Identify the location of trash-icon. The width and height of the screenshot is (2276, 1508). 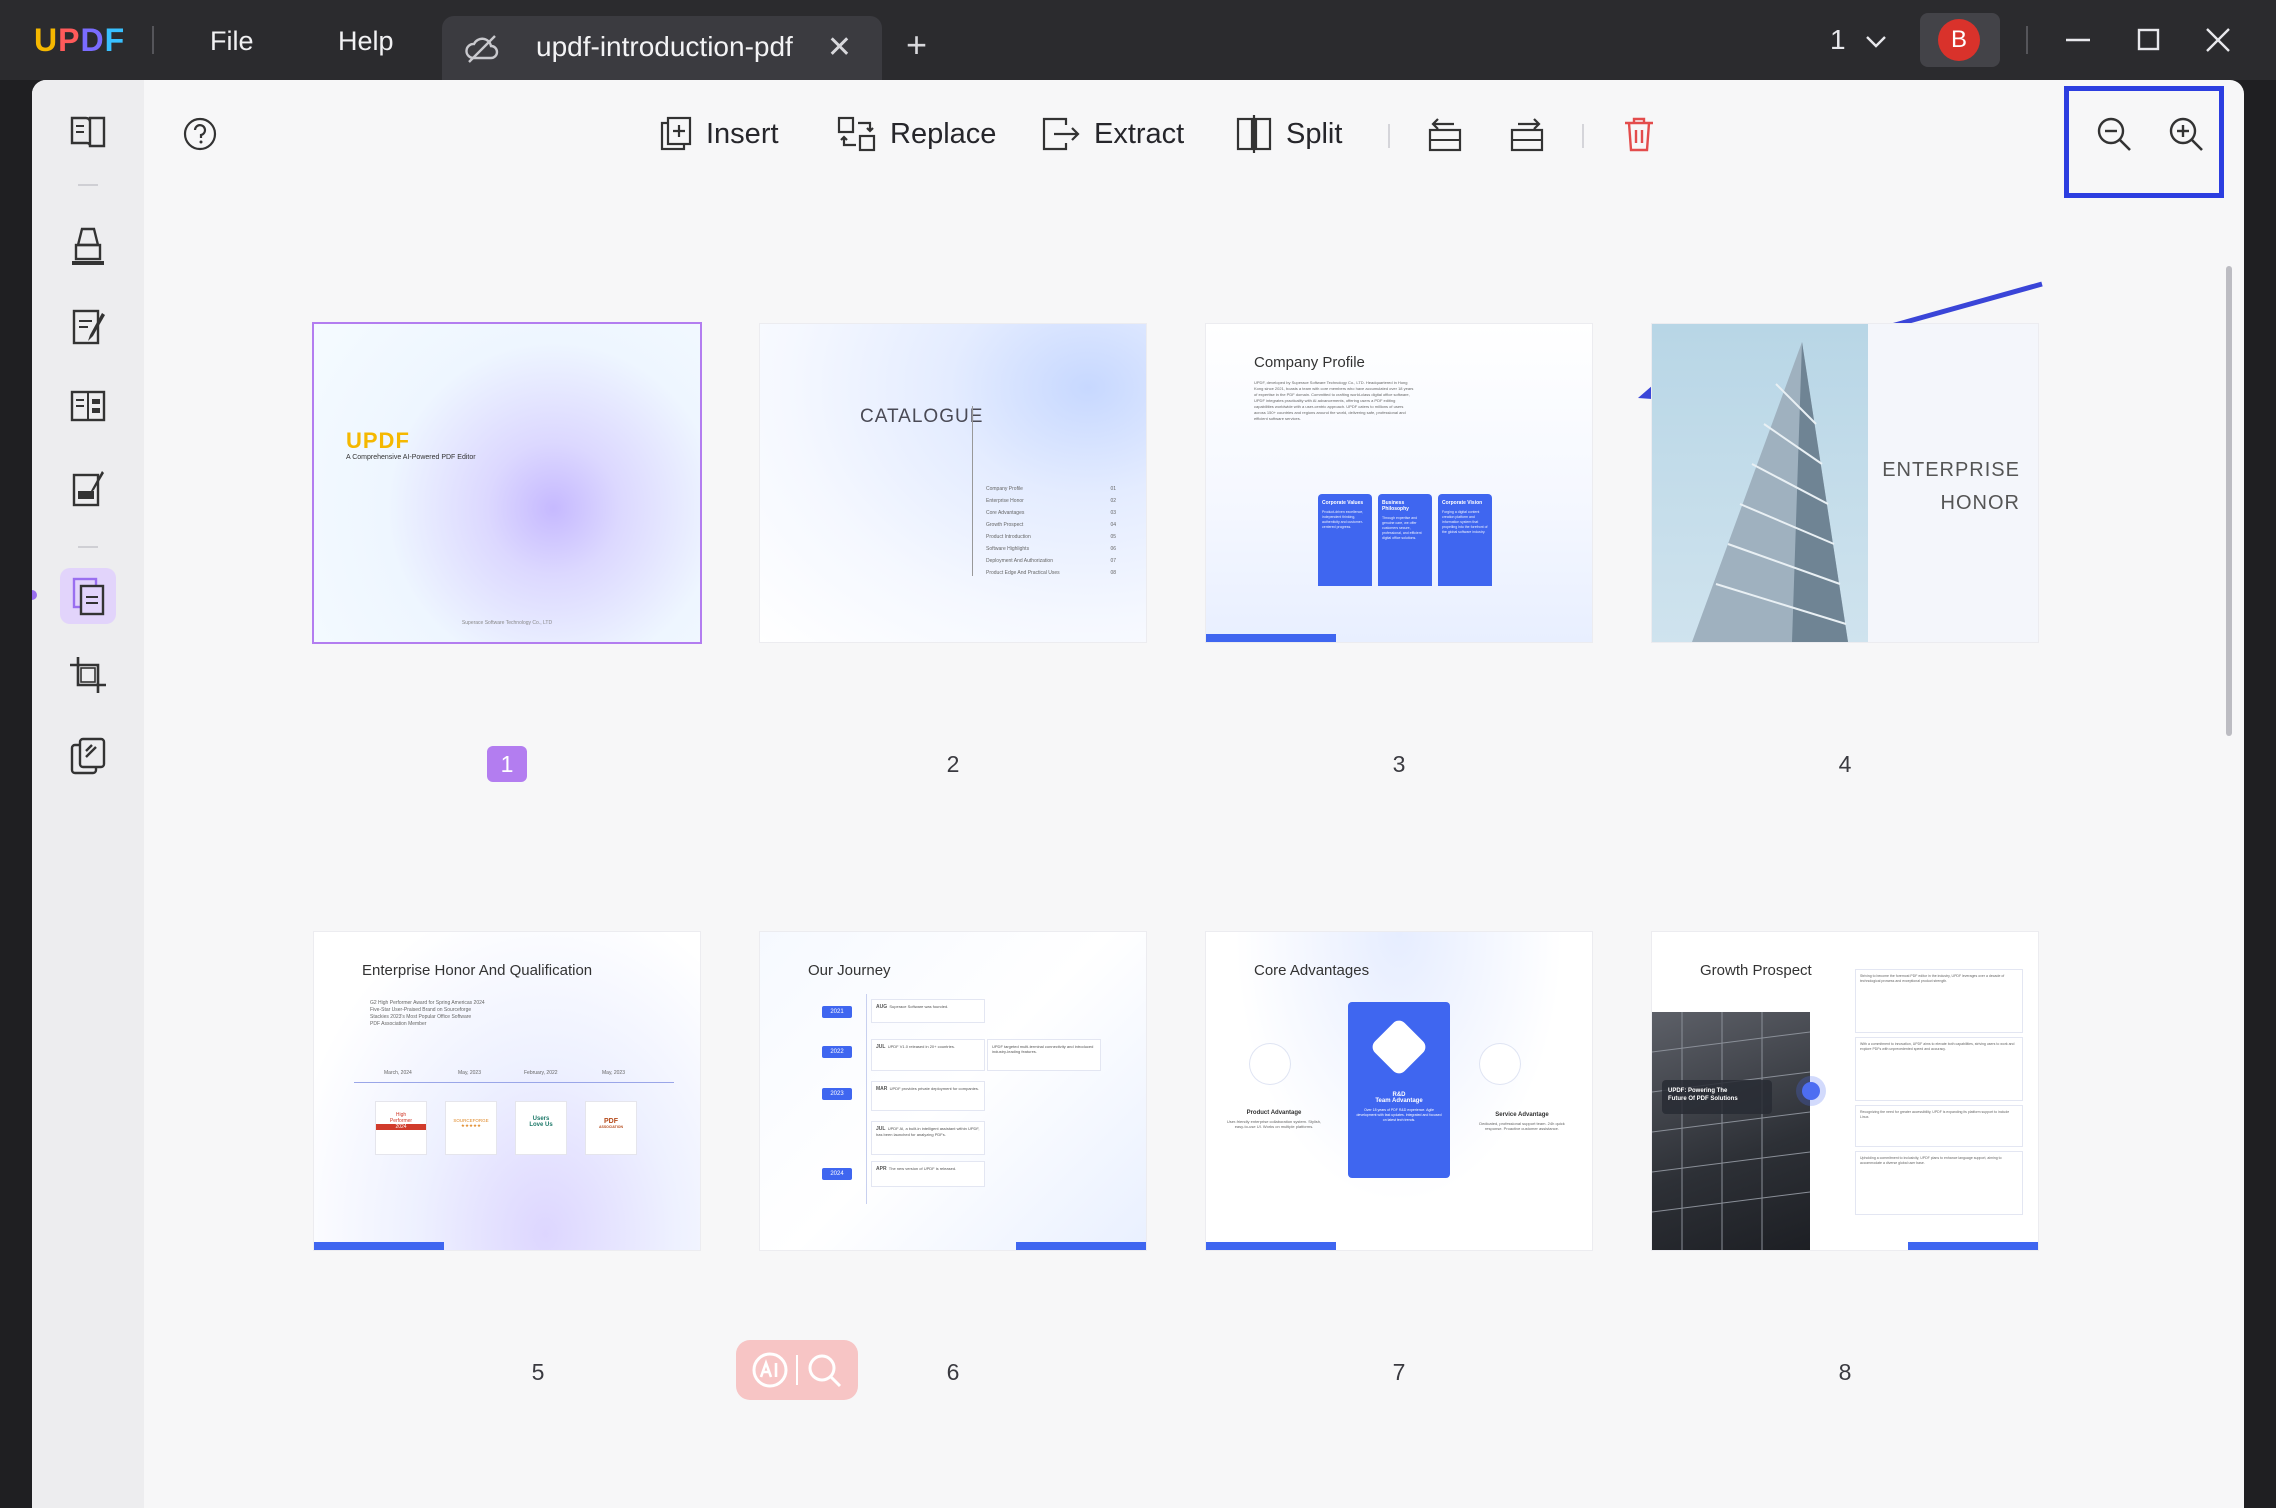
(1639, 134).